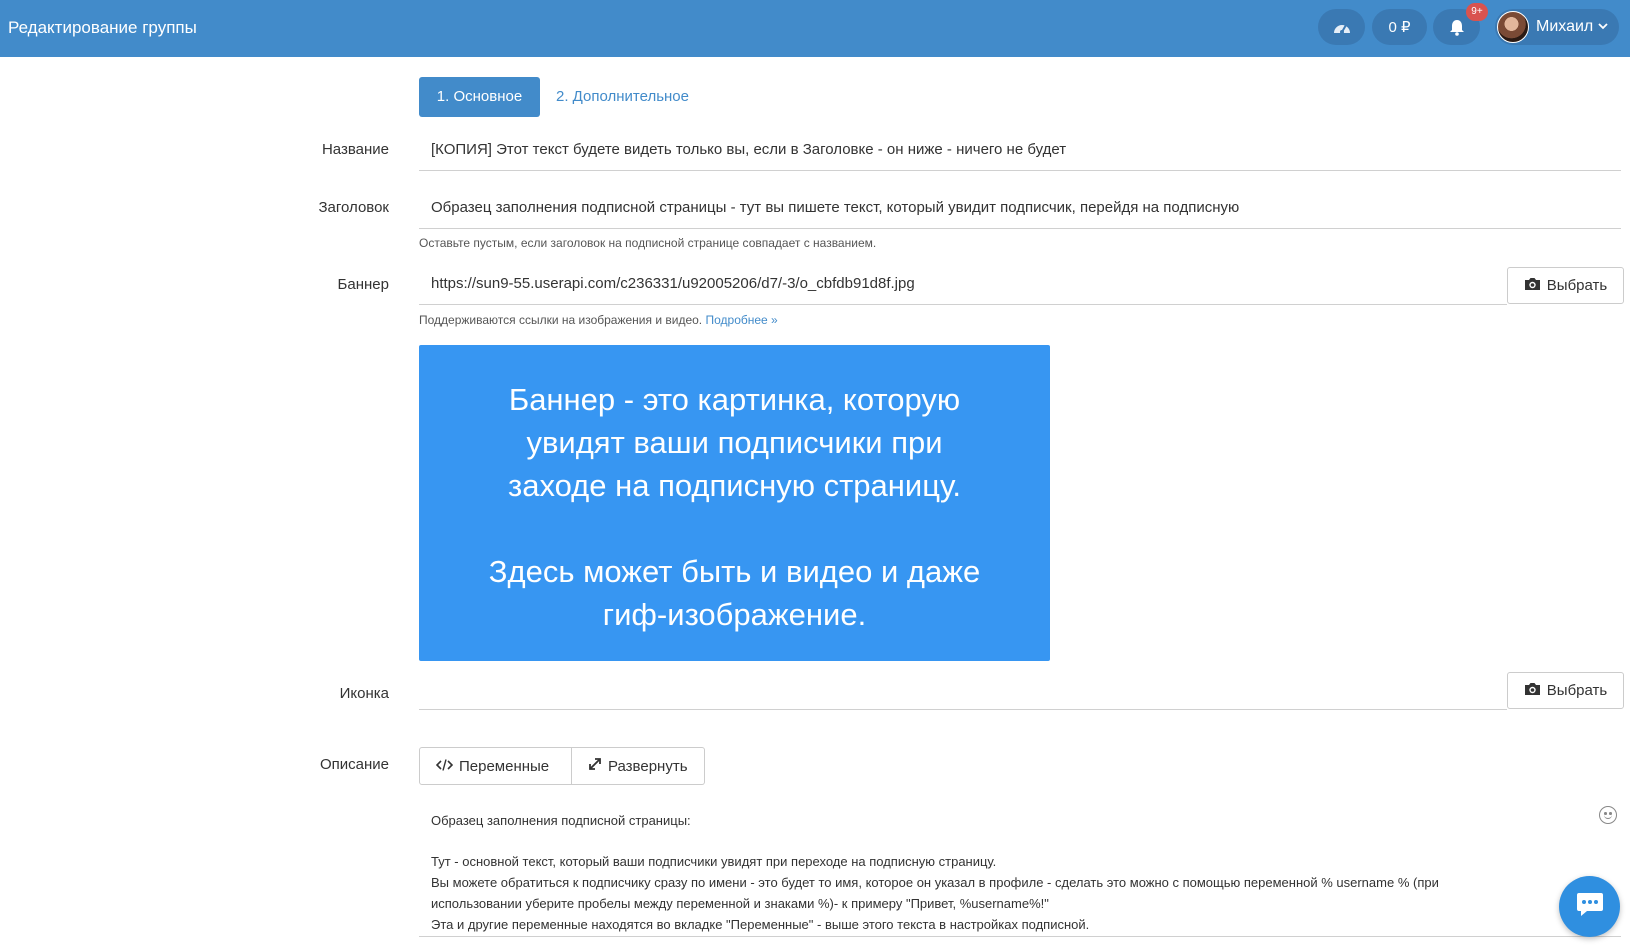 The image size is (1630, 951). I want to click on user-name: Михаил, so click(1565, 26).